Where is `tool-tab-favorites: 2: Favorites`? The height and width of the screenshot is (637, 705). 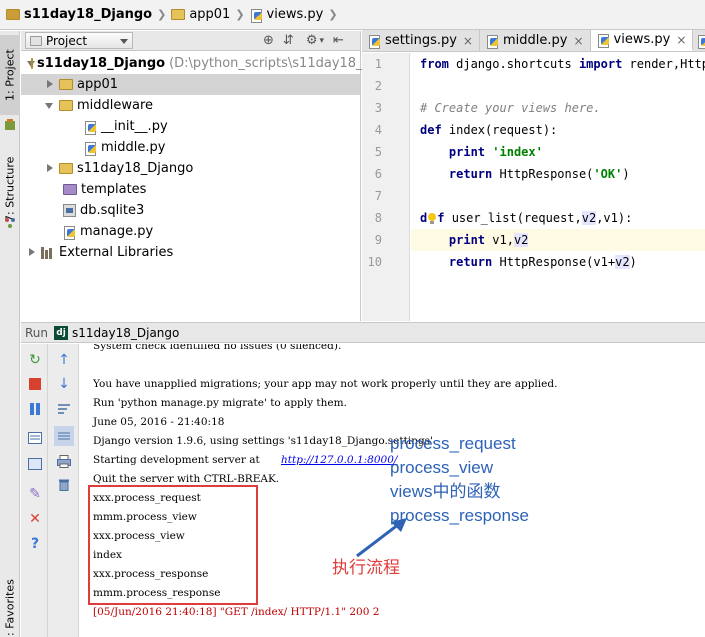 tool-tab-favorites: 2: Favorites is located at coordinates (10, 604).